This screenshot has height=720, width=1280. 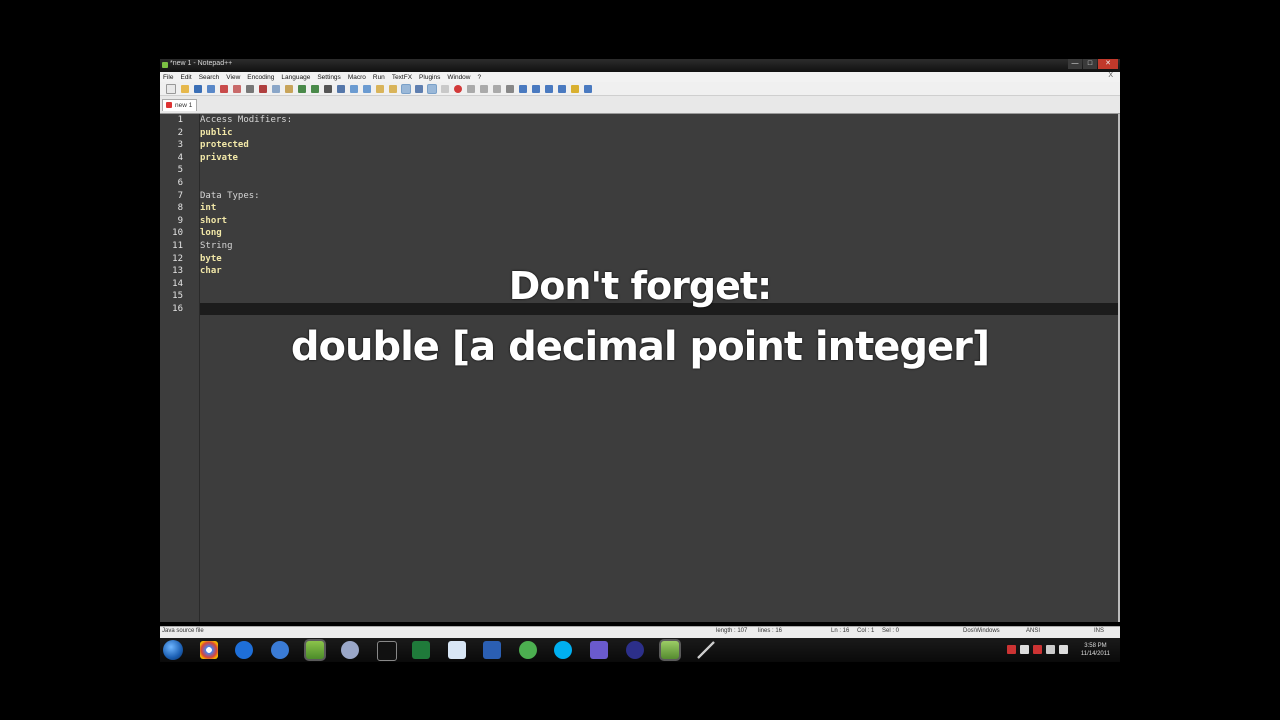 I want to click on tray-action-icon, so click(x=1024, y=649).